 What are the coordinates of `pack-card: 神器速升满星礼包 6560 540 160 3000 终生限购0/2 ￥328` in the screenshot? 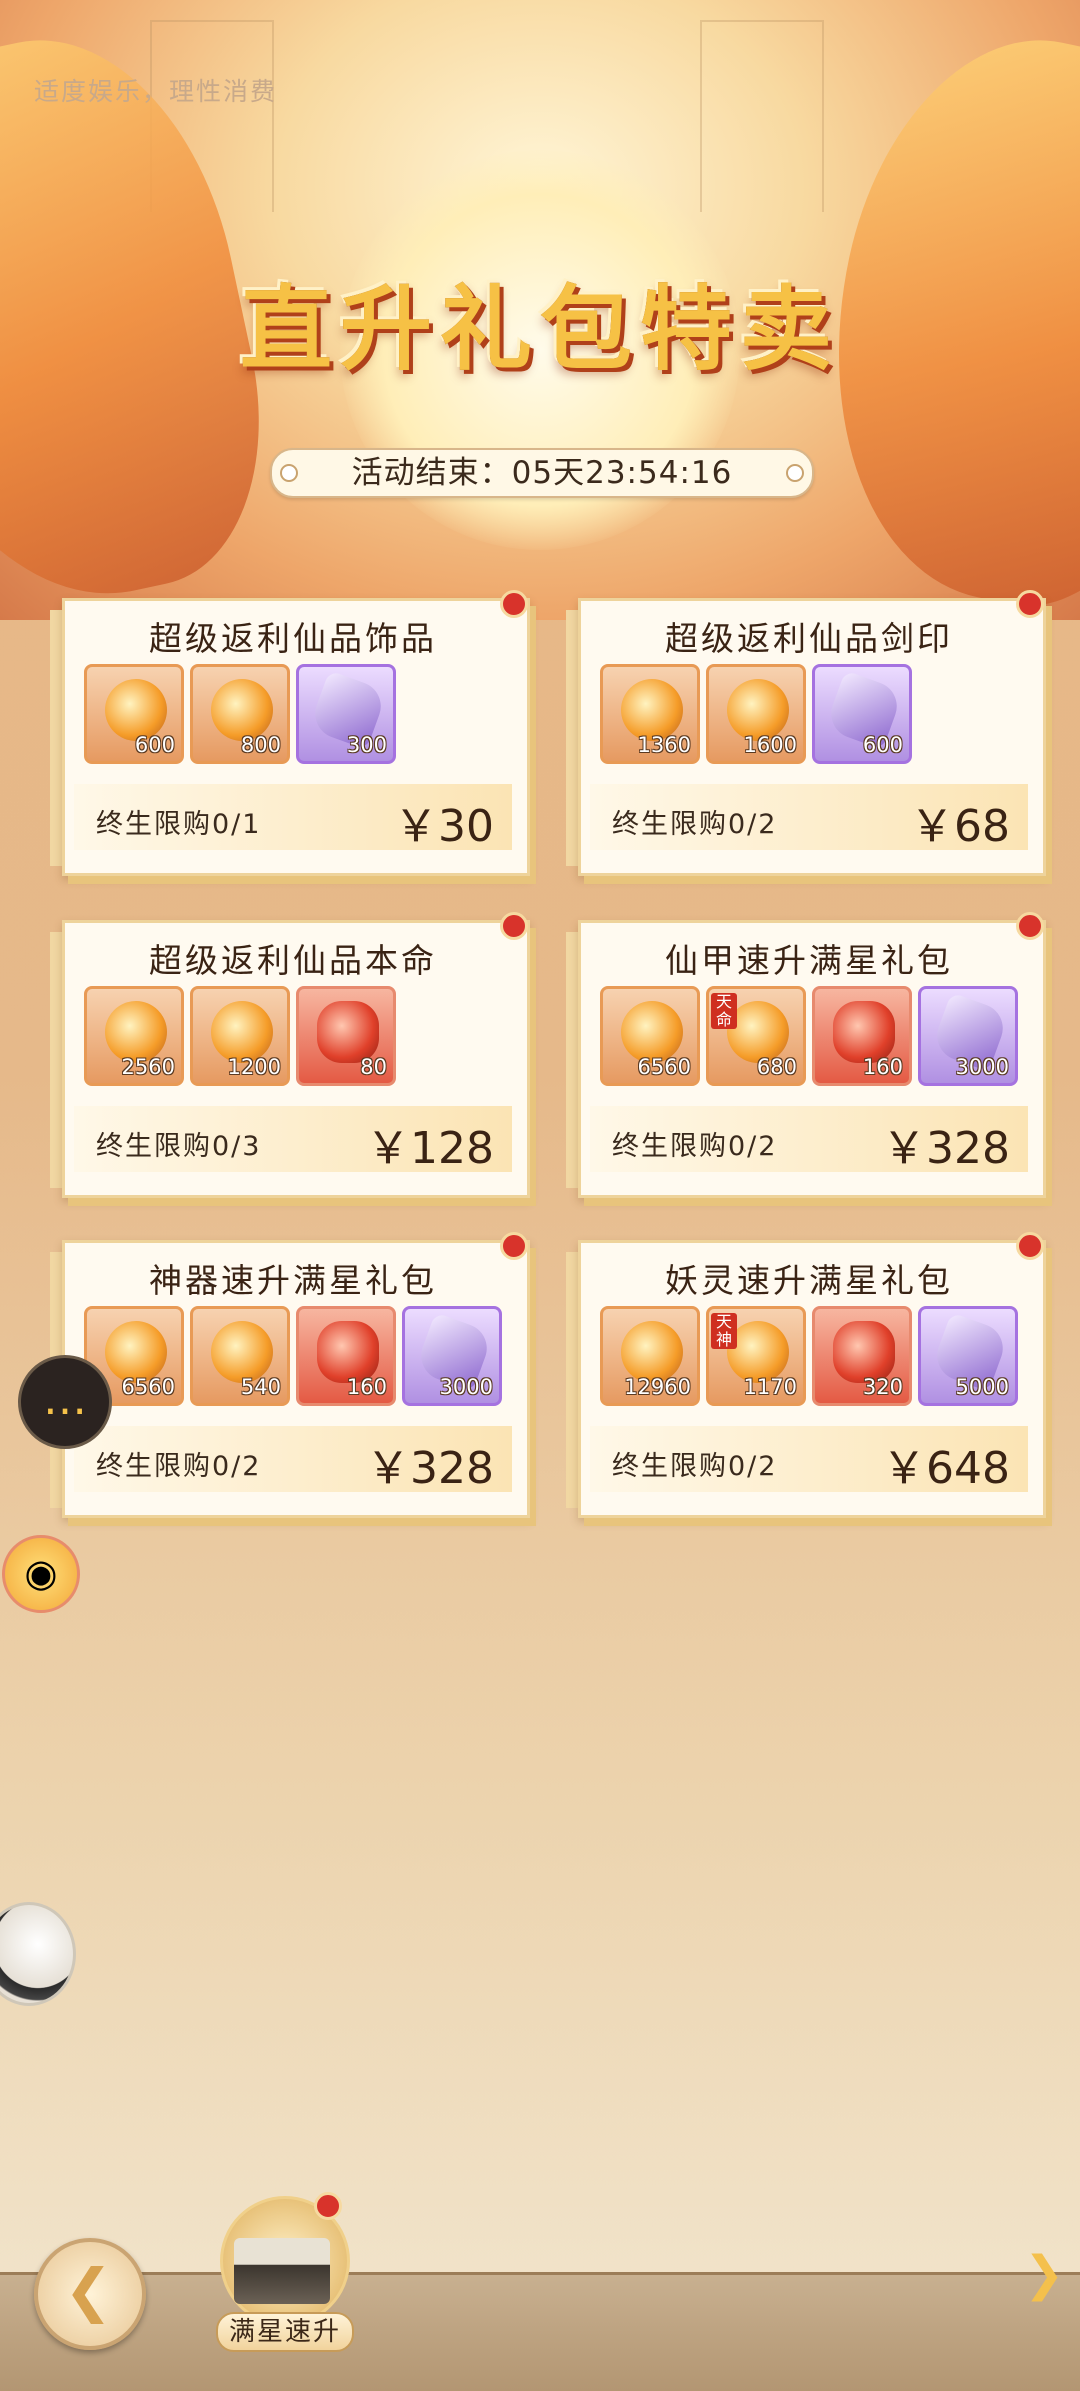 It's located at (290, 1375).